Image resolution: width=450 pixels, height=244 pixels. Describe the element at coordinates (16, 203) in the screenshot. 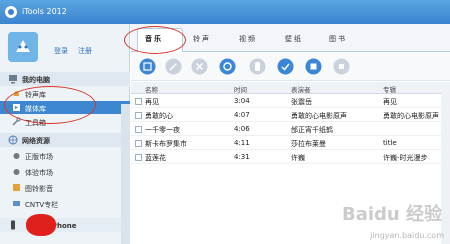

I see `tv-icon` at that location.